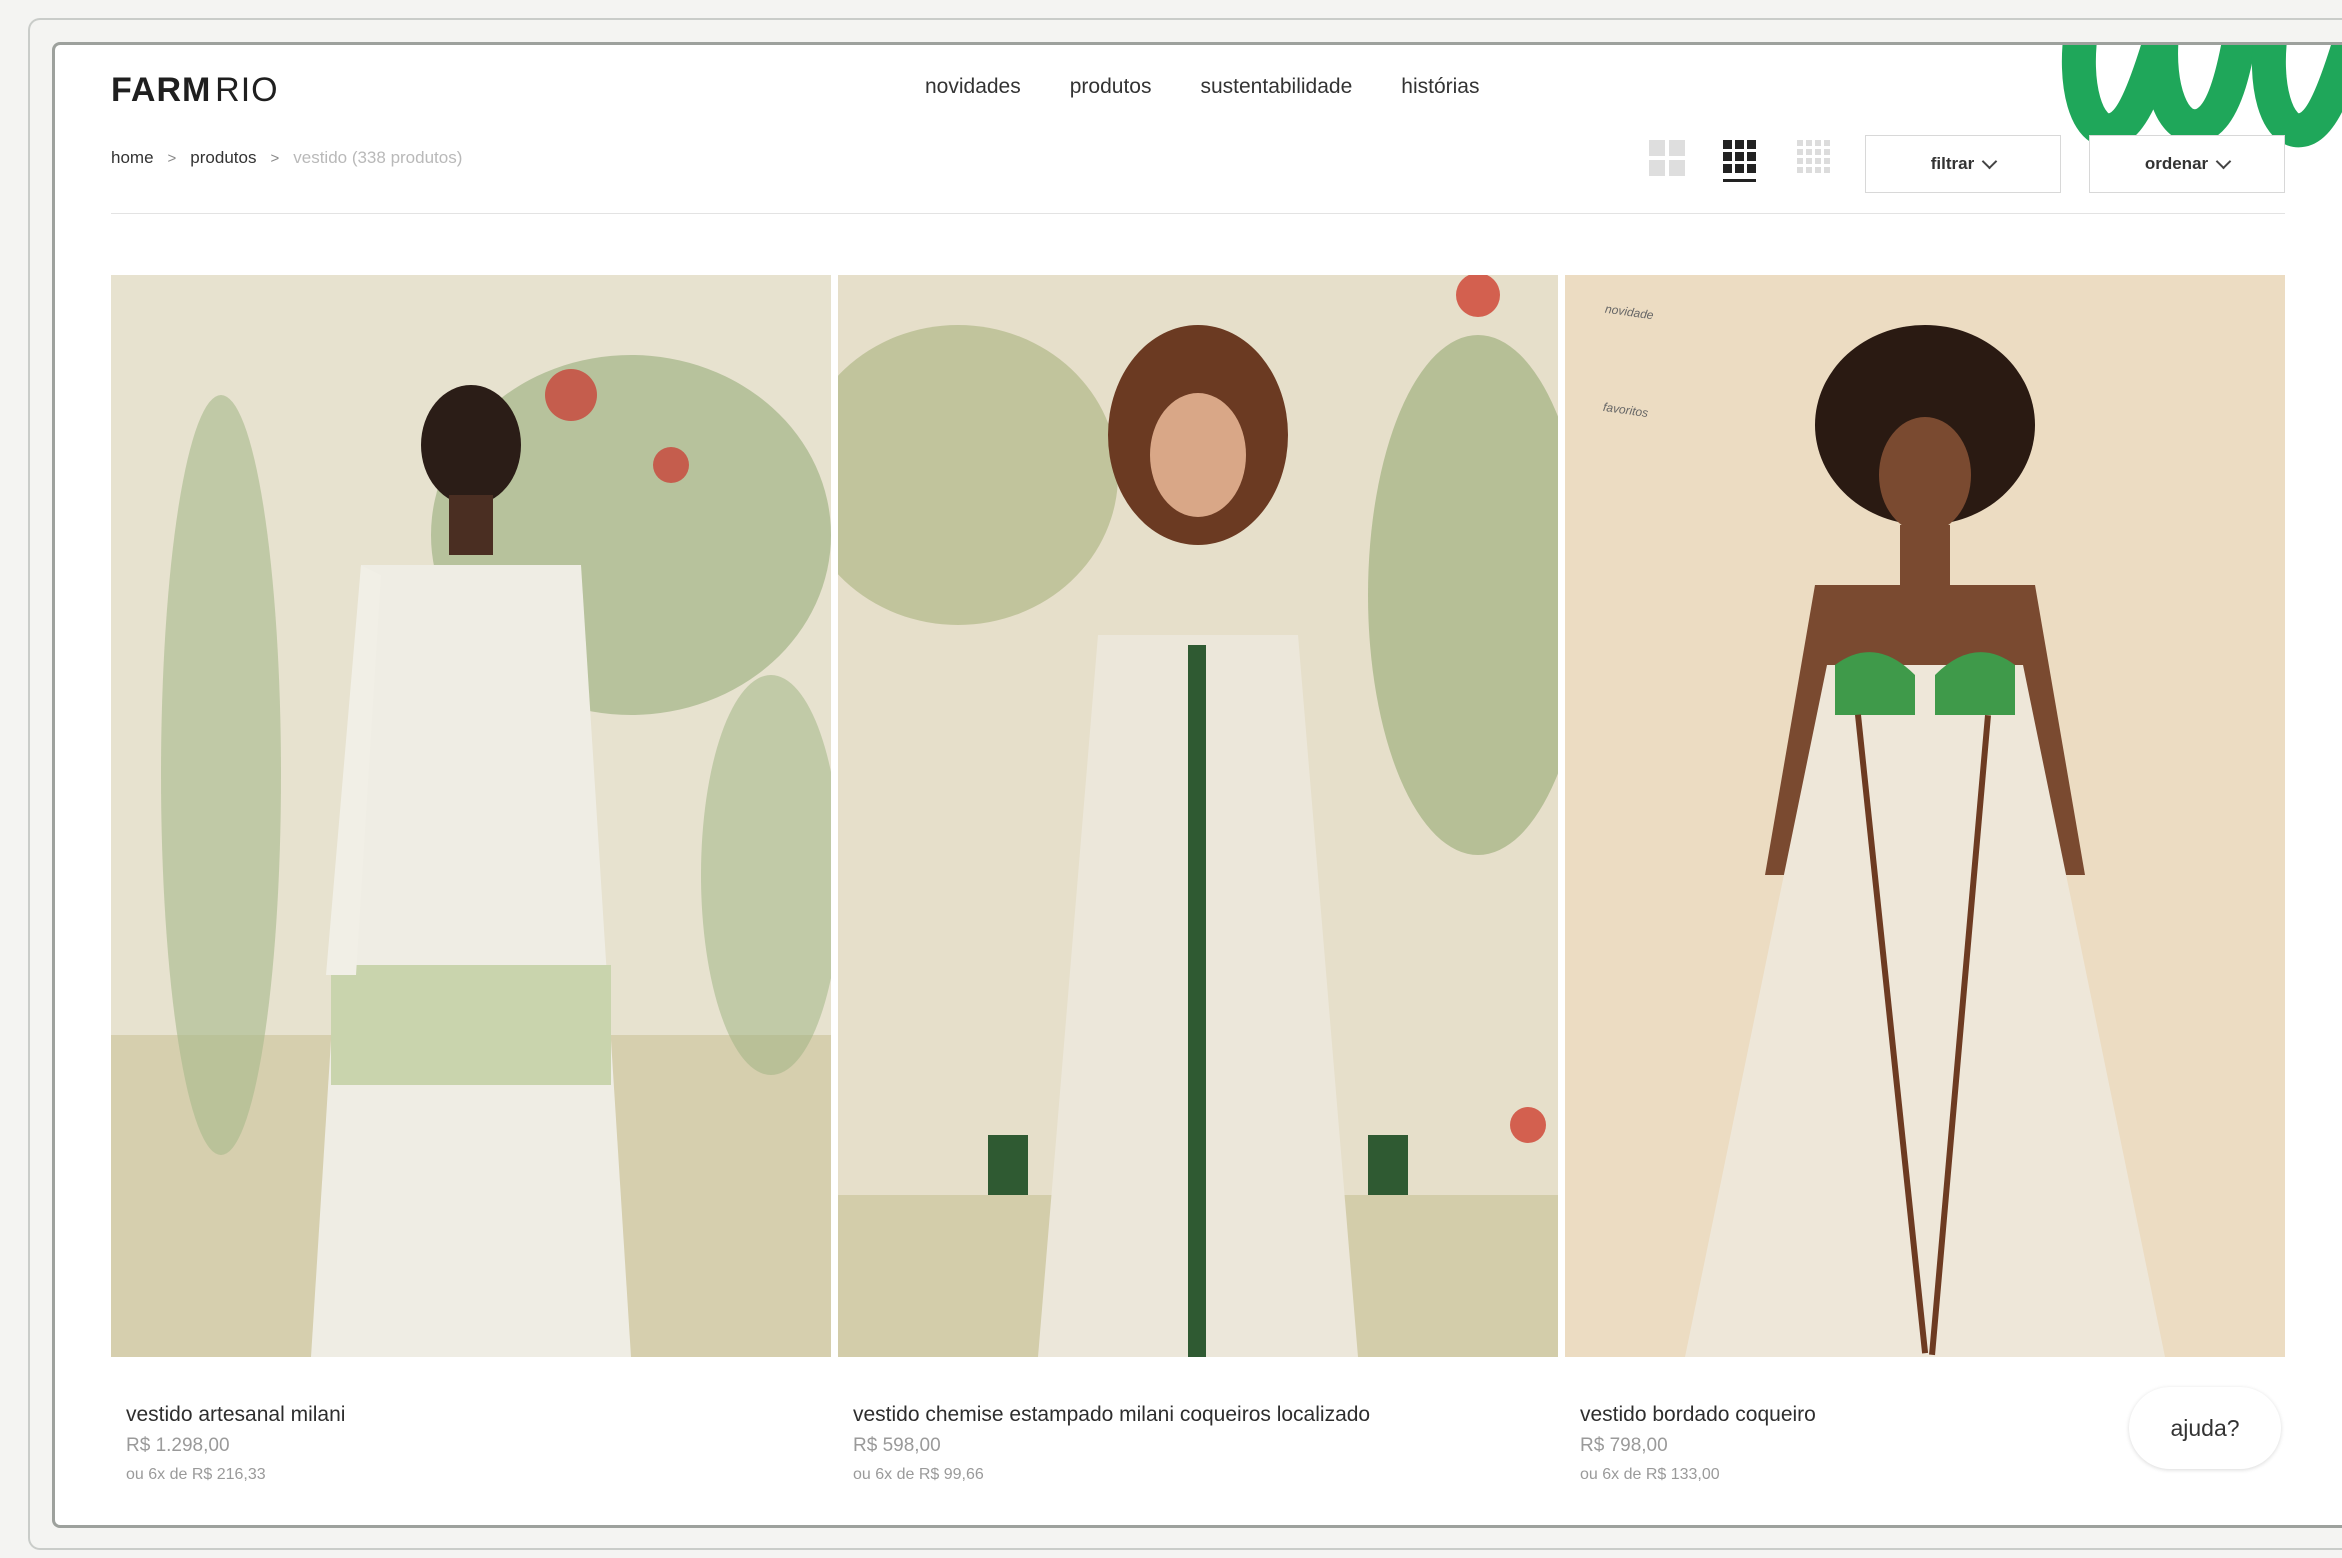 Image resolution: width=2342 pixels, height=1558 pixels. I want to click on filter-label: filtrar, so click(1952, 163).